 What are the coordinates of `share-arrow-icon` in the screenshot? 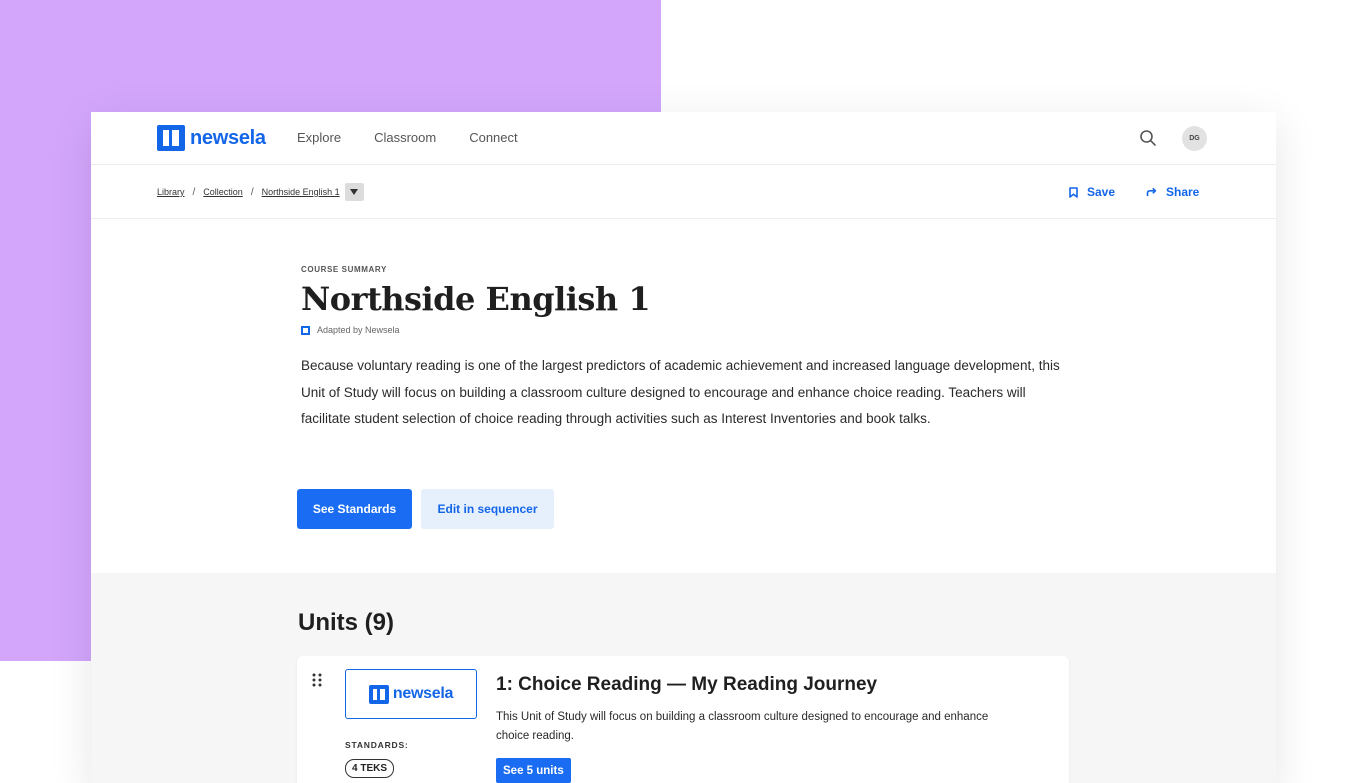 It's located at (1151, 191).